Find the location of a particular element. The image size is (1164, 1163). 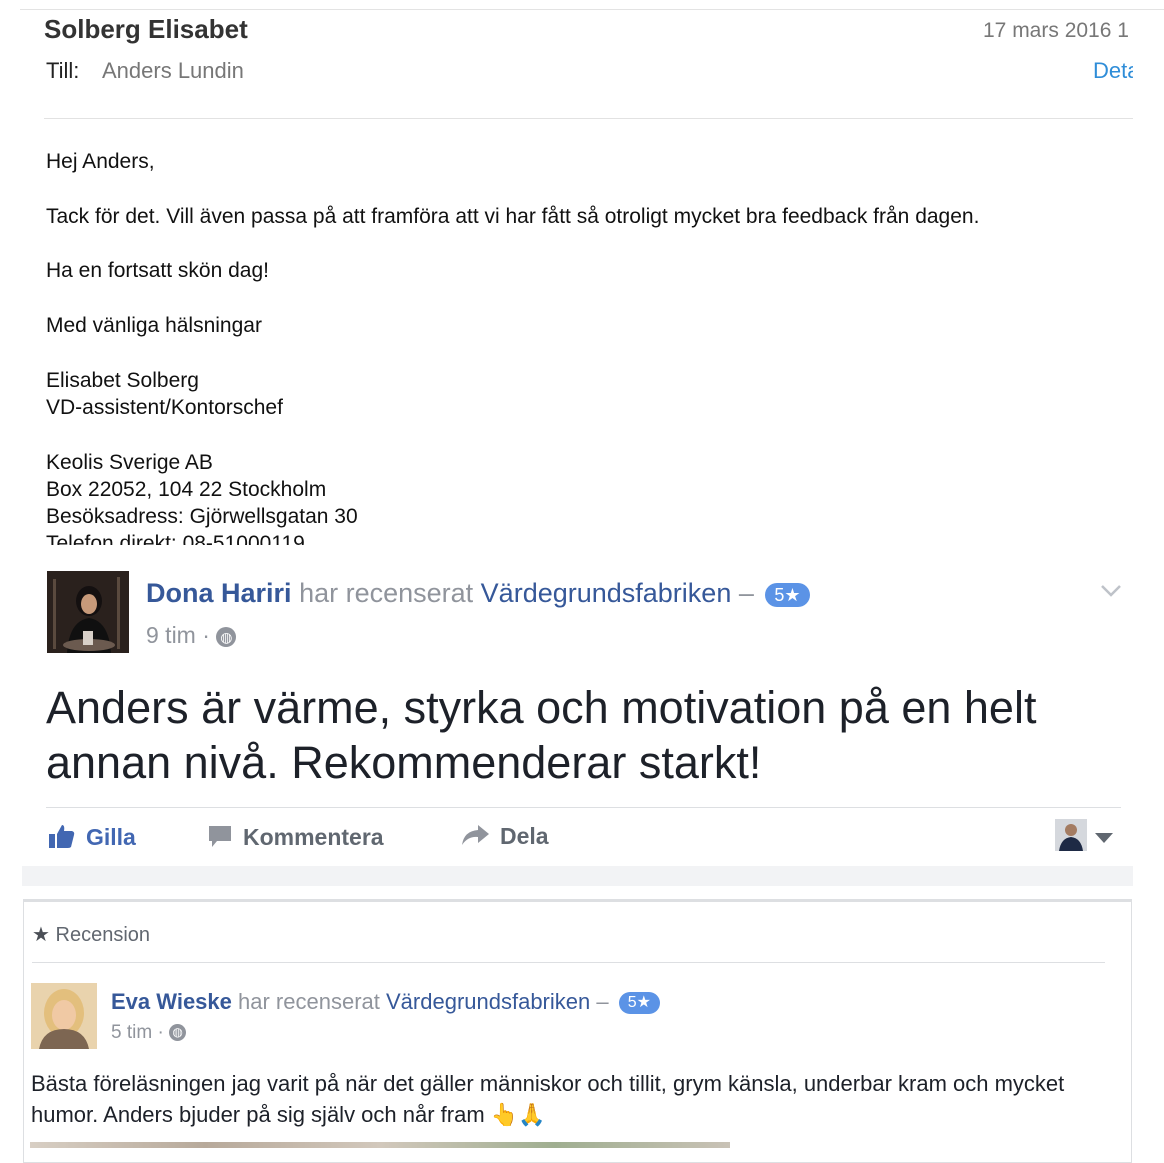

email-date: 17 mars 2016 1 is located at coordinates (1056, 30).